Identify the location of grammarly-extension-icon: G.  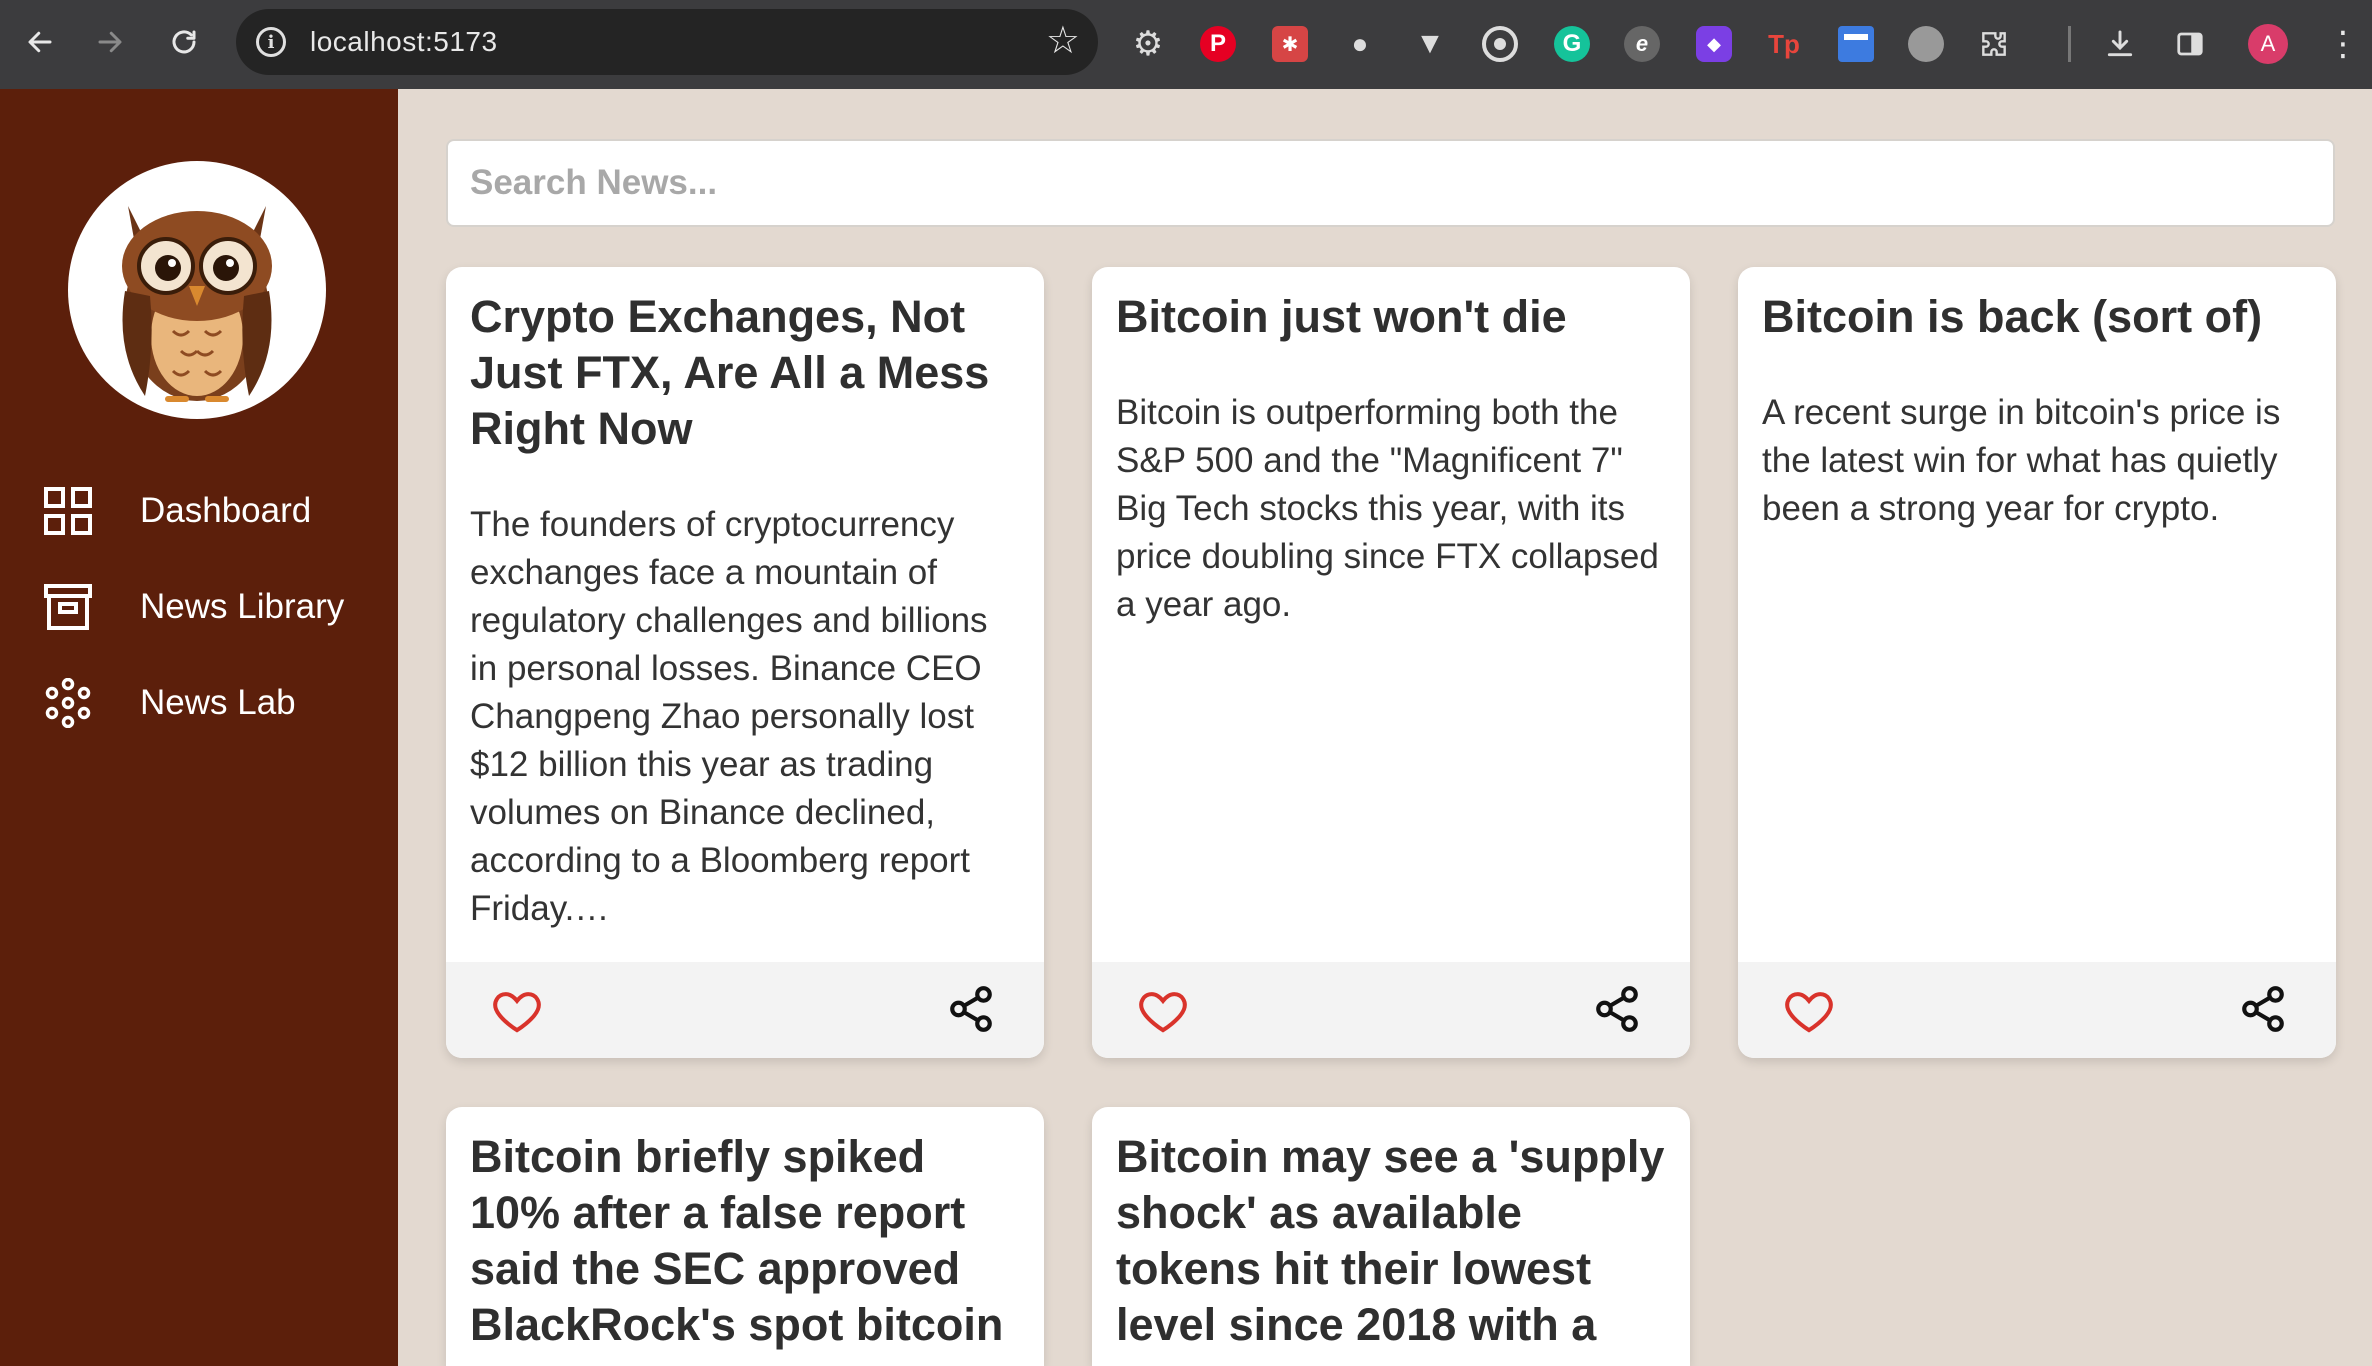
(1572, 44).